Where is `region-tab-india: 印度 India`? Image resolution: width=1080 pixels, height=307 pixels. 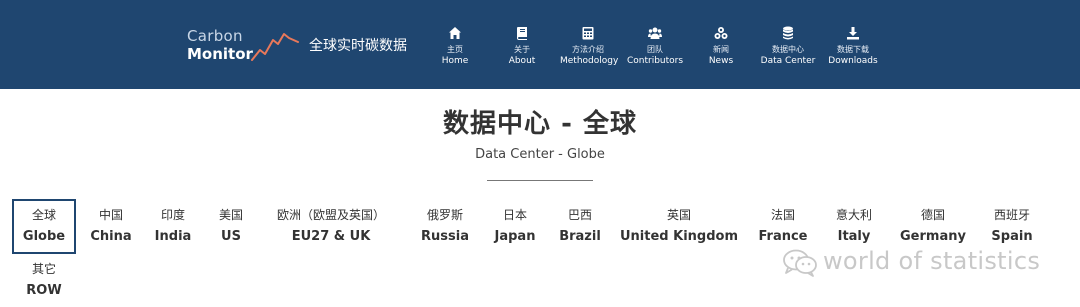 region-tab-india: 印度 India is located at coordinates (173, 227).